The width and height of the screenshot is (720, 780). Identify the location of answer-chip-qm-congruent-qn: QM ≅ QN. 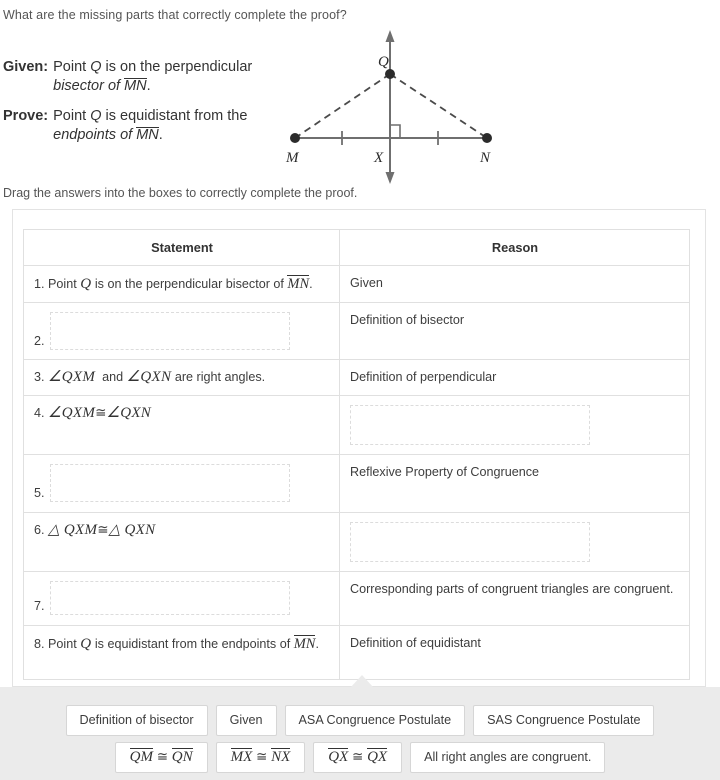
(161, 757).